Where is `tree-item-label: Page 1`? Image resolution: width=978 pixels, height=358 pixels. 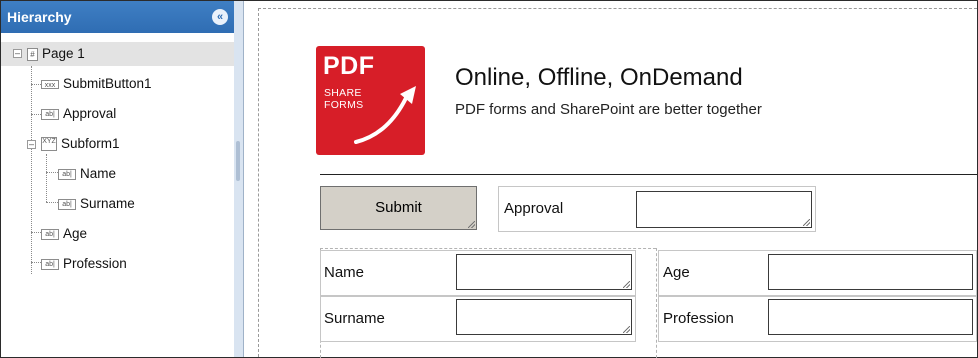 tree-item-label: Page 1 is located at coordinates (63, 53).